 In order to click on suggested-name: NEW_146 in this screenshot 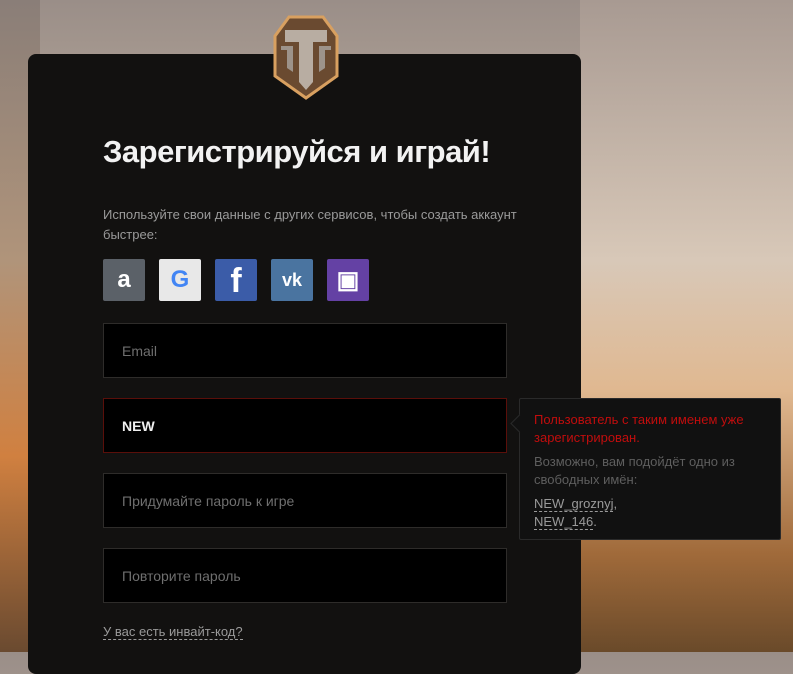, I will do `click(564, 522)`.